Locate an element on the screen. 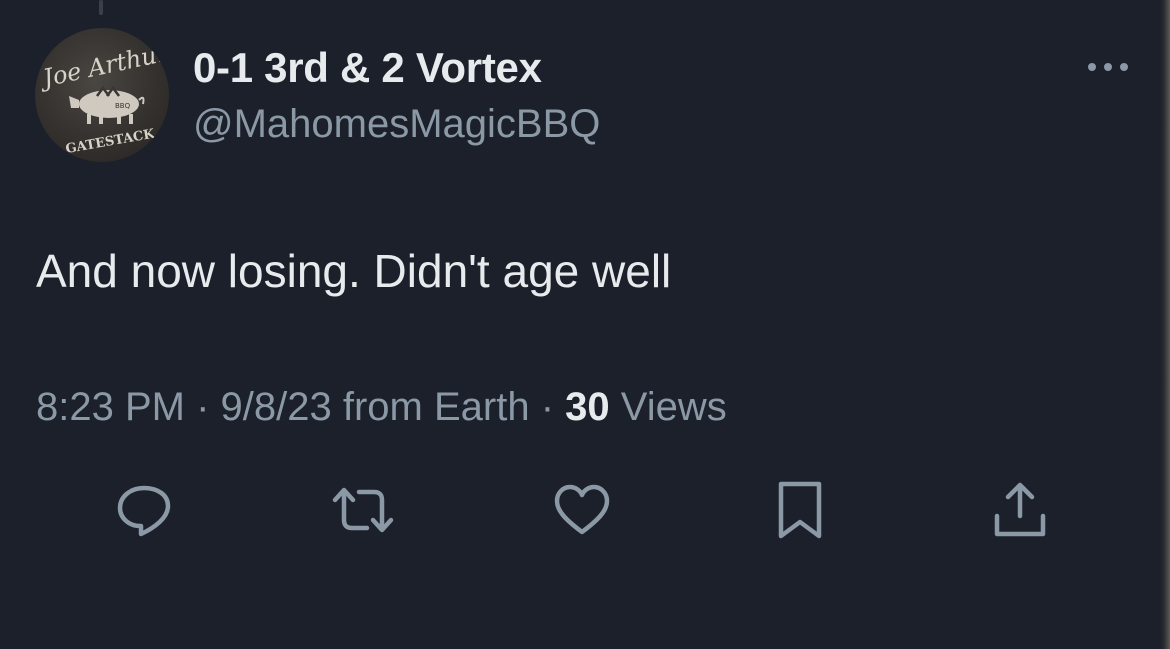  avatar: Joe Arthur BBQ GATESTACK is located at coordinates (102, 95).